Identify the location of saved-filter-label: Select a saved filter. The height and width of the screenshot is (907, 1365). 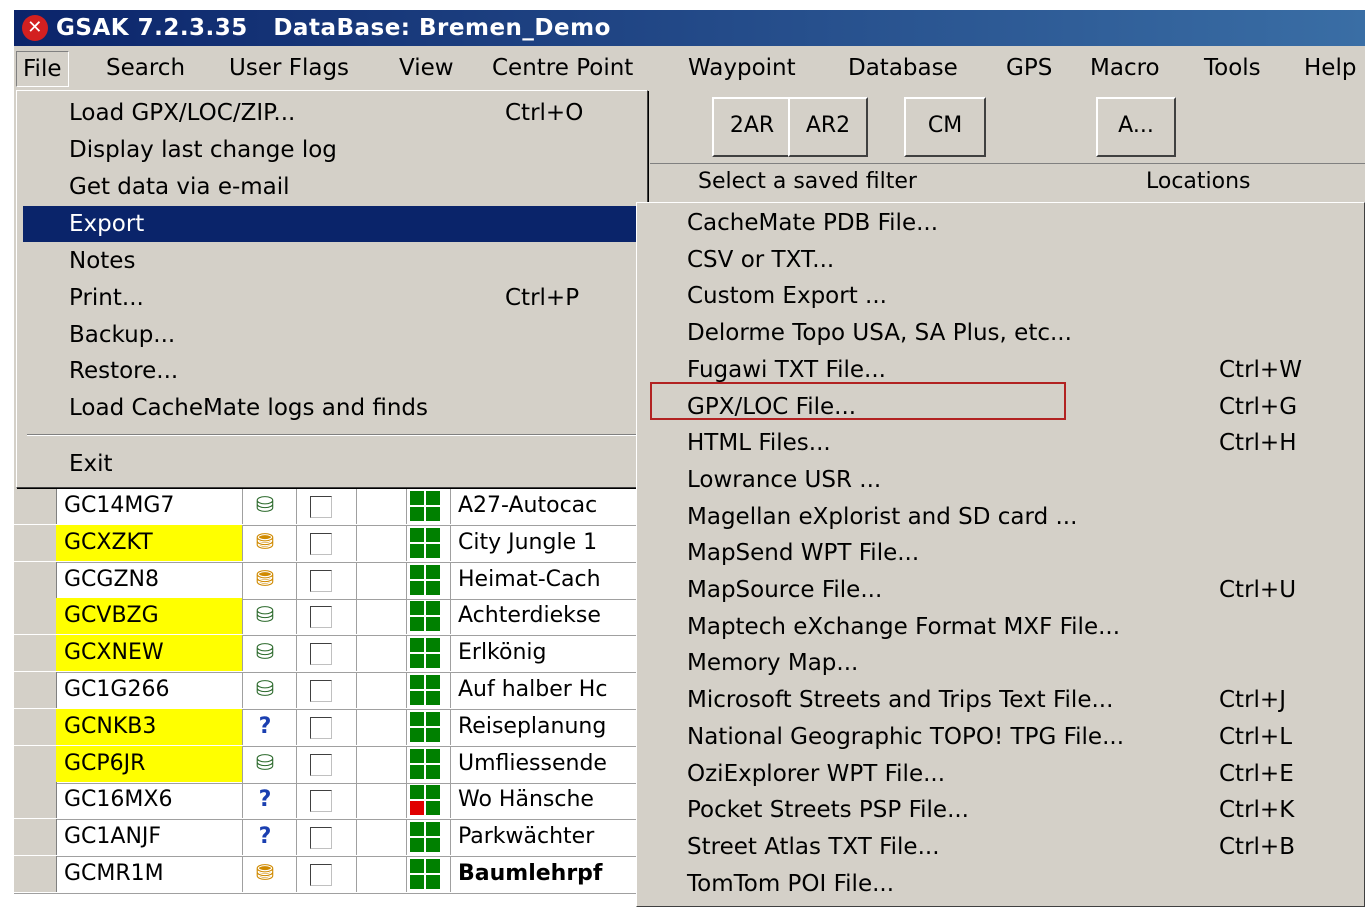
(807, 181).